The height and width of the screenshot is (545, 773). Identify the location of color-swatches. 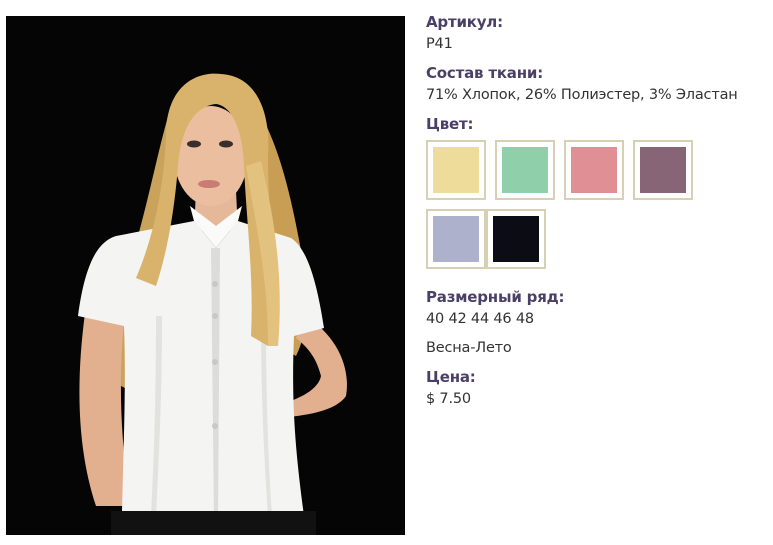
(586, 209).